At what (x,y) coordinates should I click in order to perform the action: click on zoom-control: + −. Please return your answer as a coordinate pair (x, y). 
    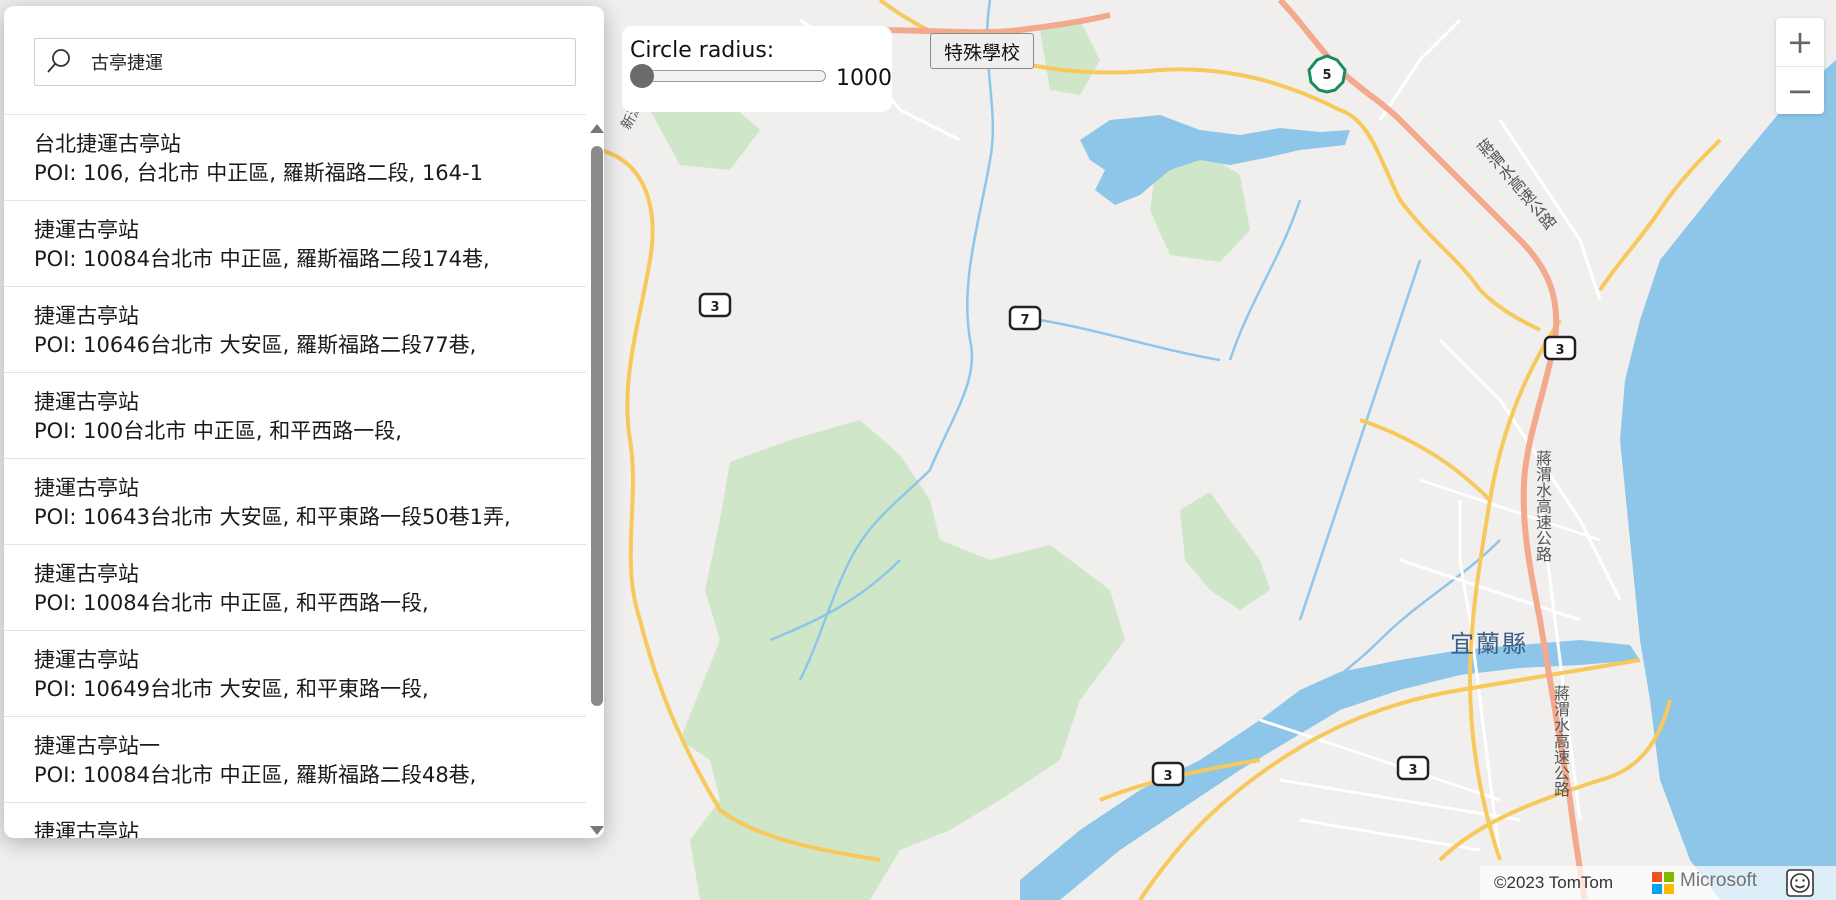
    Looking at the image, I should click on (1800, 66).